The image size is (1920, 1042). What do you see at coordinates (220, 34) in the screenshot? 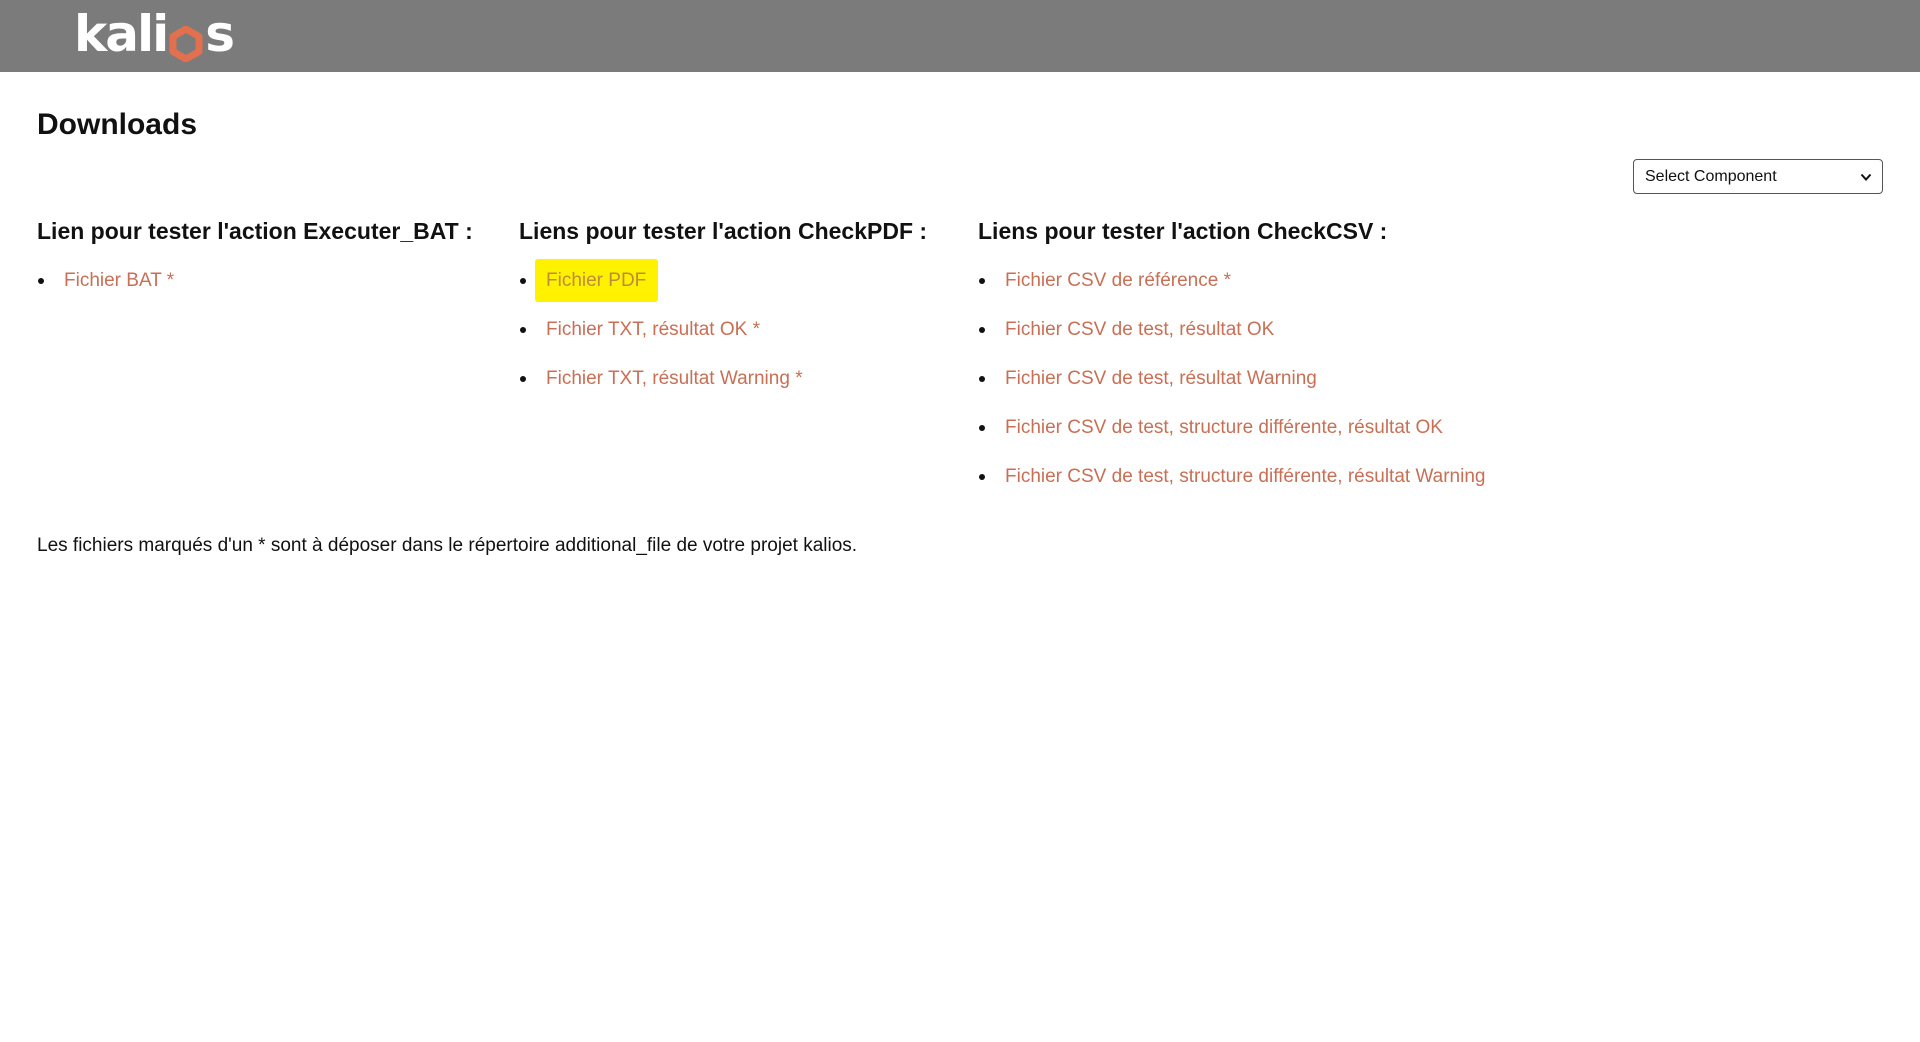
I see `logo-text-right: s` at bounding box center [220, 34].